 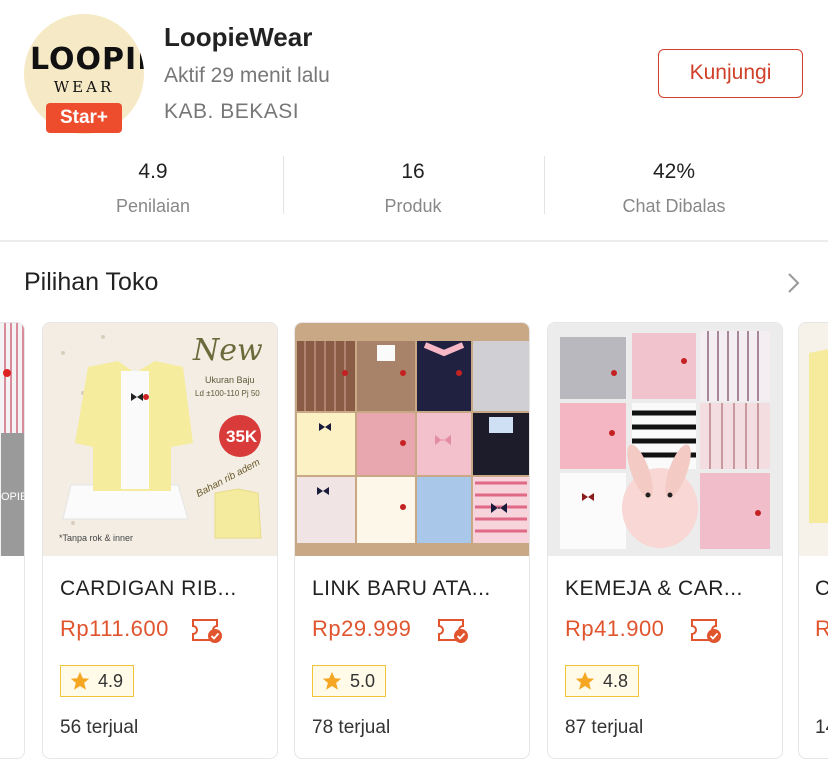 What do you see at coordinates (227, 393) in the screenshot?
I see `image-size2-text: Ld ±100-110 Pj 50` at bounding box center [227, 393].